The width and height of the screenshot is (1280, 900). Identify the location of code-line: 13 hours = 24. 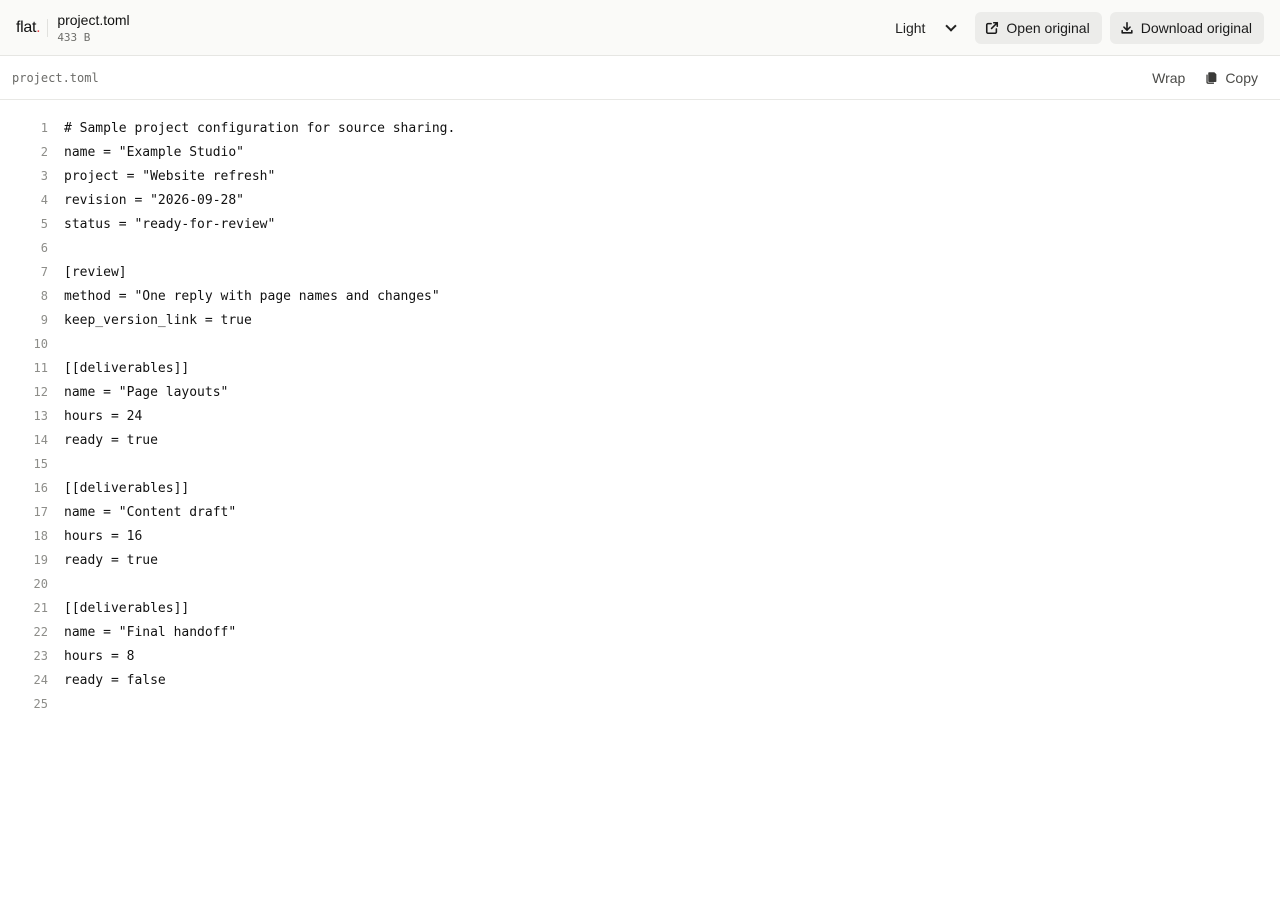
(640, 416).